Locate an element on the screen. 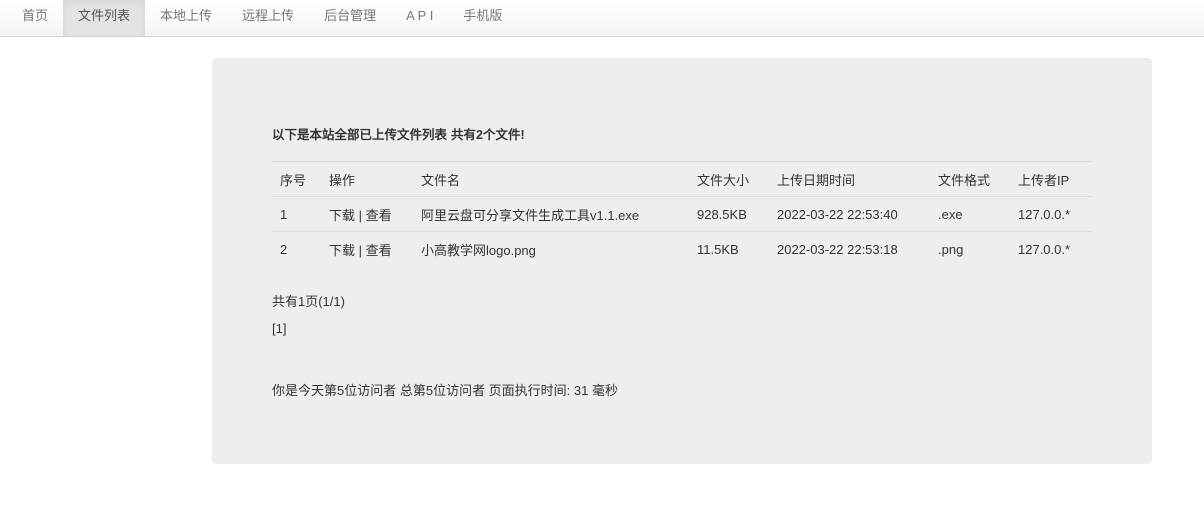  row-filename: 阿里云盘可分享文件生成工具v1.1.exe is located at coordinates (551, 214).